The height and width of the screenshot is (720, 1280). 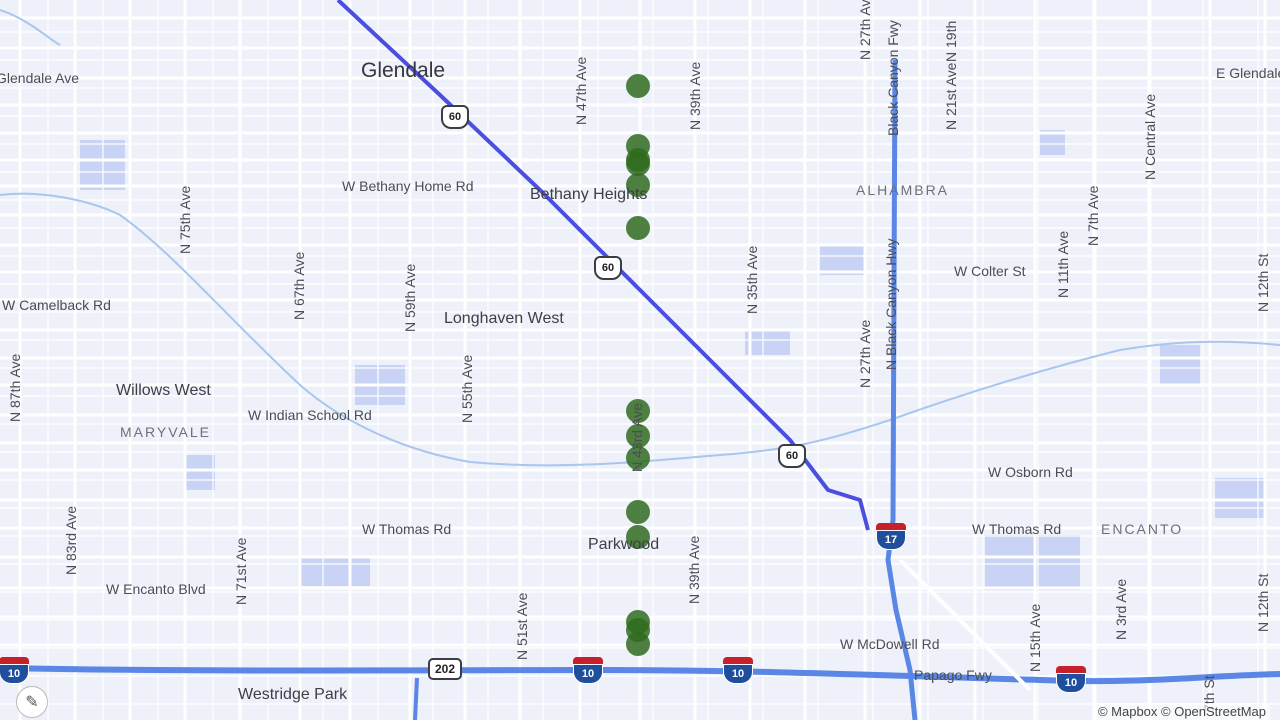 What do you see at coordinates (890, 644) in the screenshot?
I see `street-label-w-mcdowell-rd: W McDowell Rd` at bounding box center [890, 644].